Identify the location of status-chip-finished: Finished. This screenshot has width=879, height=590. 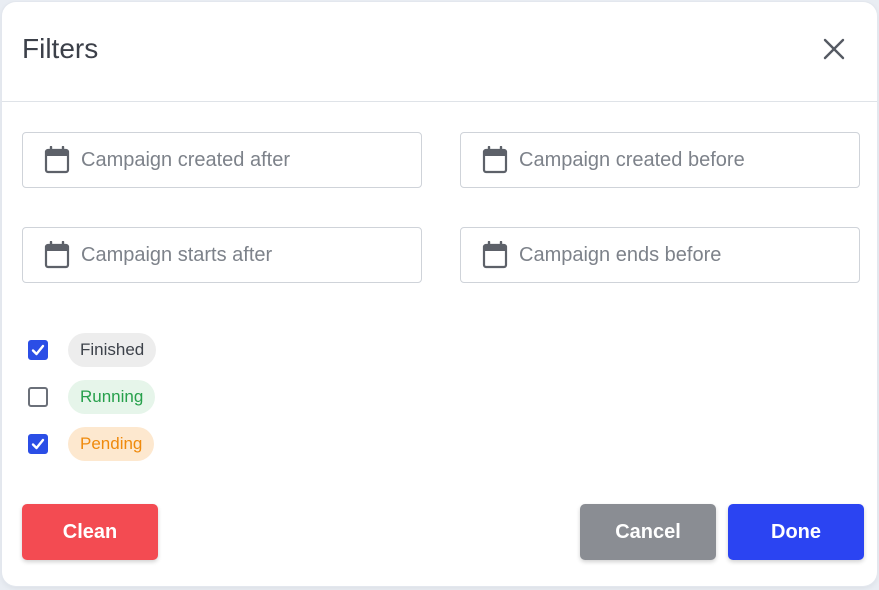
(112, 350).